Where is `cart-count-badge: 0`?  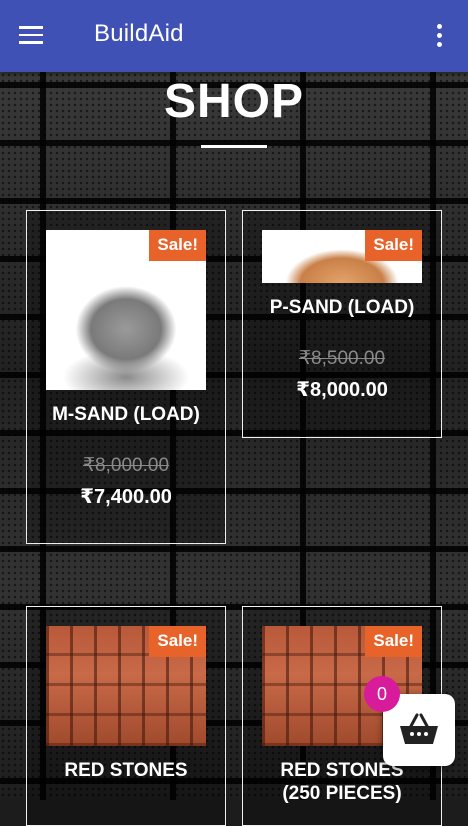
cart-count-badge: 0 is located at coordinates (382, 694).